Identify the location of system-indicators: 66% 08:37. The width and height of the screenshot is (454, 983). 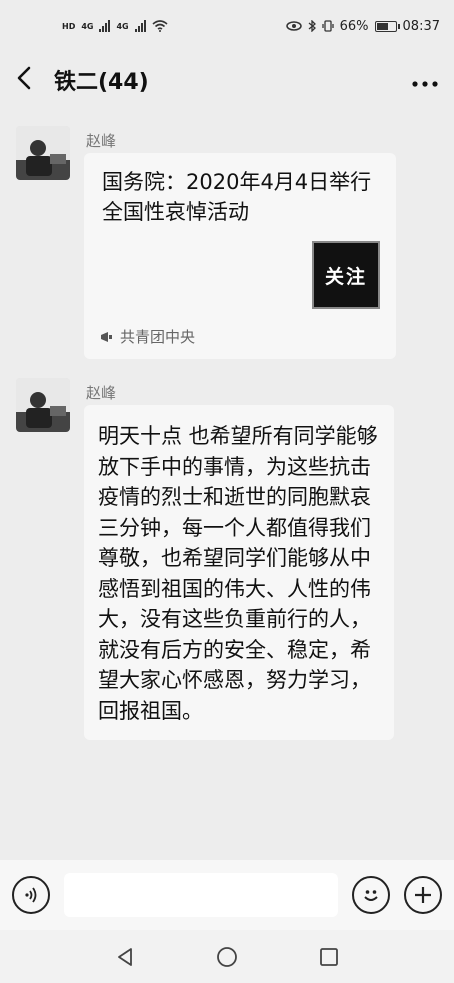
(362, 26).